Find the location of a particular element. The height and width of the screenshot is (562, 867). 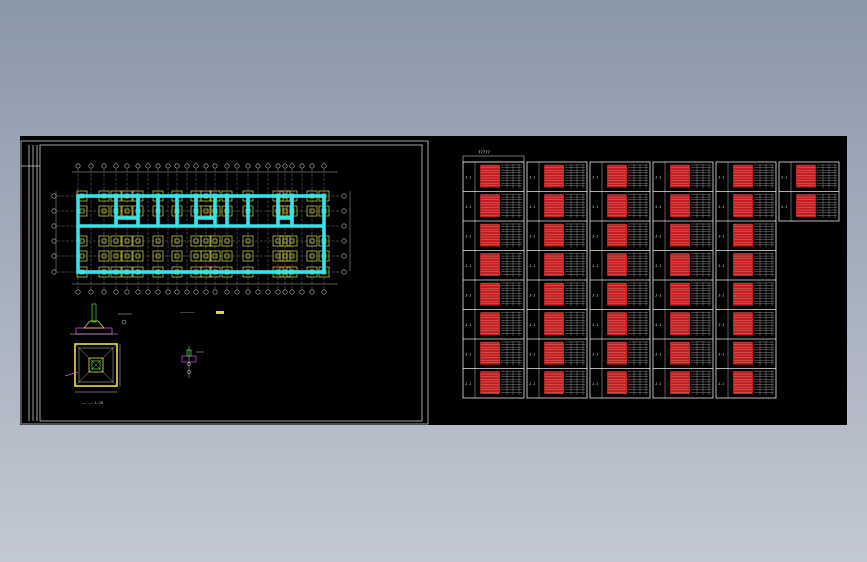

axis-bubbles-bottom is located at coordinates (201, 292).